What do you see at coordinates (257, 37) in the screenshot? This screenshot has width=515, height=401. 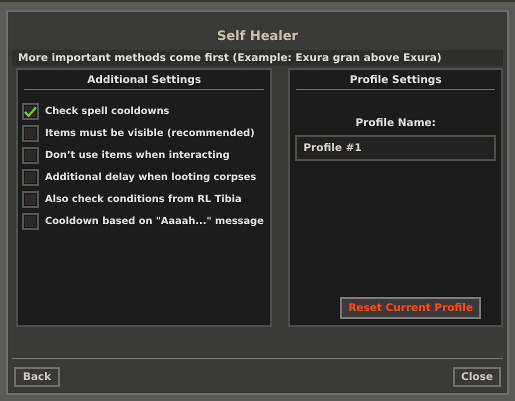 I see `window-title: Self Healer` at bounding box center [257, 37].